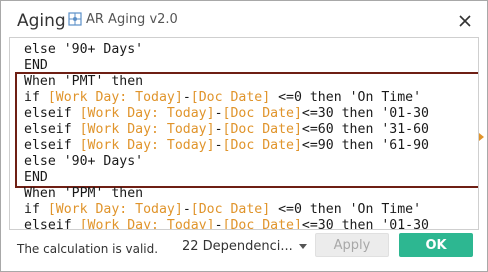 The height and width of the screenshot is (272, 488). I want to click on code-token: When 'PMT' then, so click(84, 81).